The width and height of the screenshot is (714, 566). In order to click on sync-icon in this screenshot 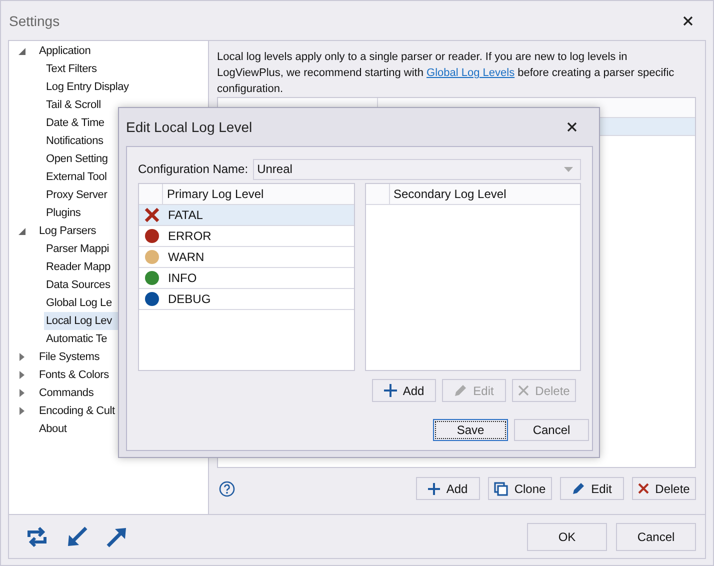, I will do `click(37, 537)`.